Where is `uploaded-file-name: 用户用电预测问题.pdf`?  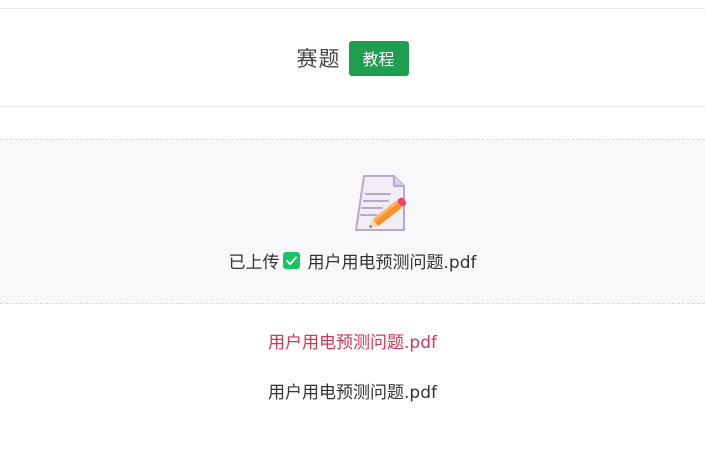 uploaded-file-name: 用户用电预测问题.pdf is located at coordinates (392, 263).